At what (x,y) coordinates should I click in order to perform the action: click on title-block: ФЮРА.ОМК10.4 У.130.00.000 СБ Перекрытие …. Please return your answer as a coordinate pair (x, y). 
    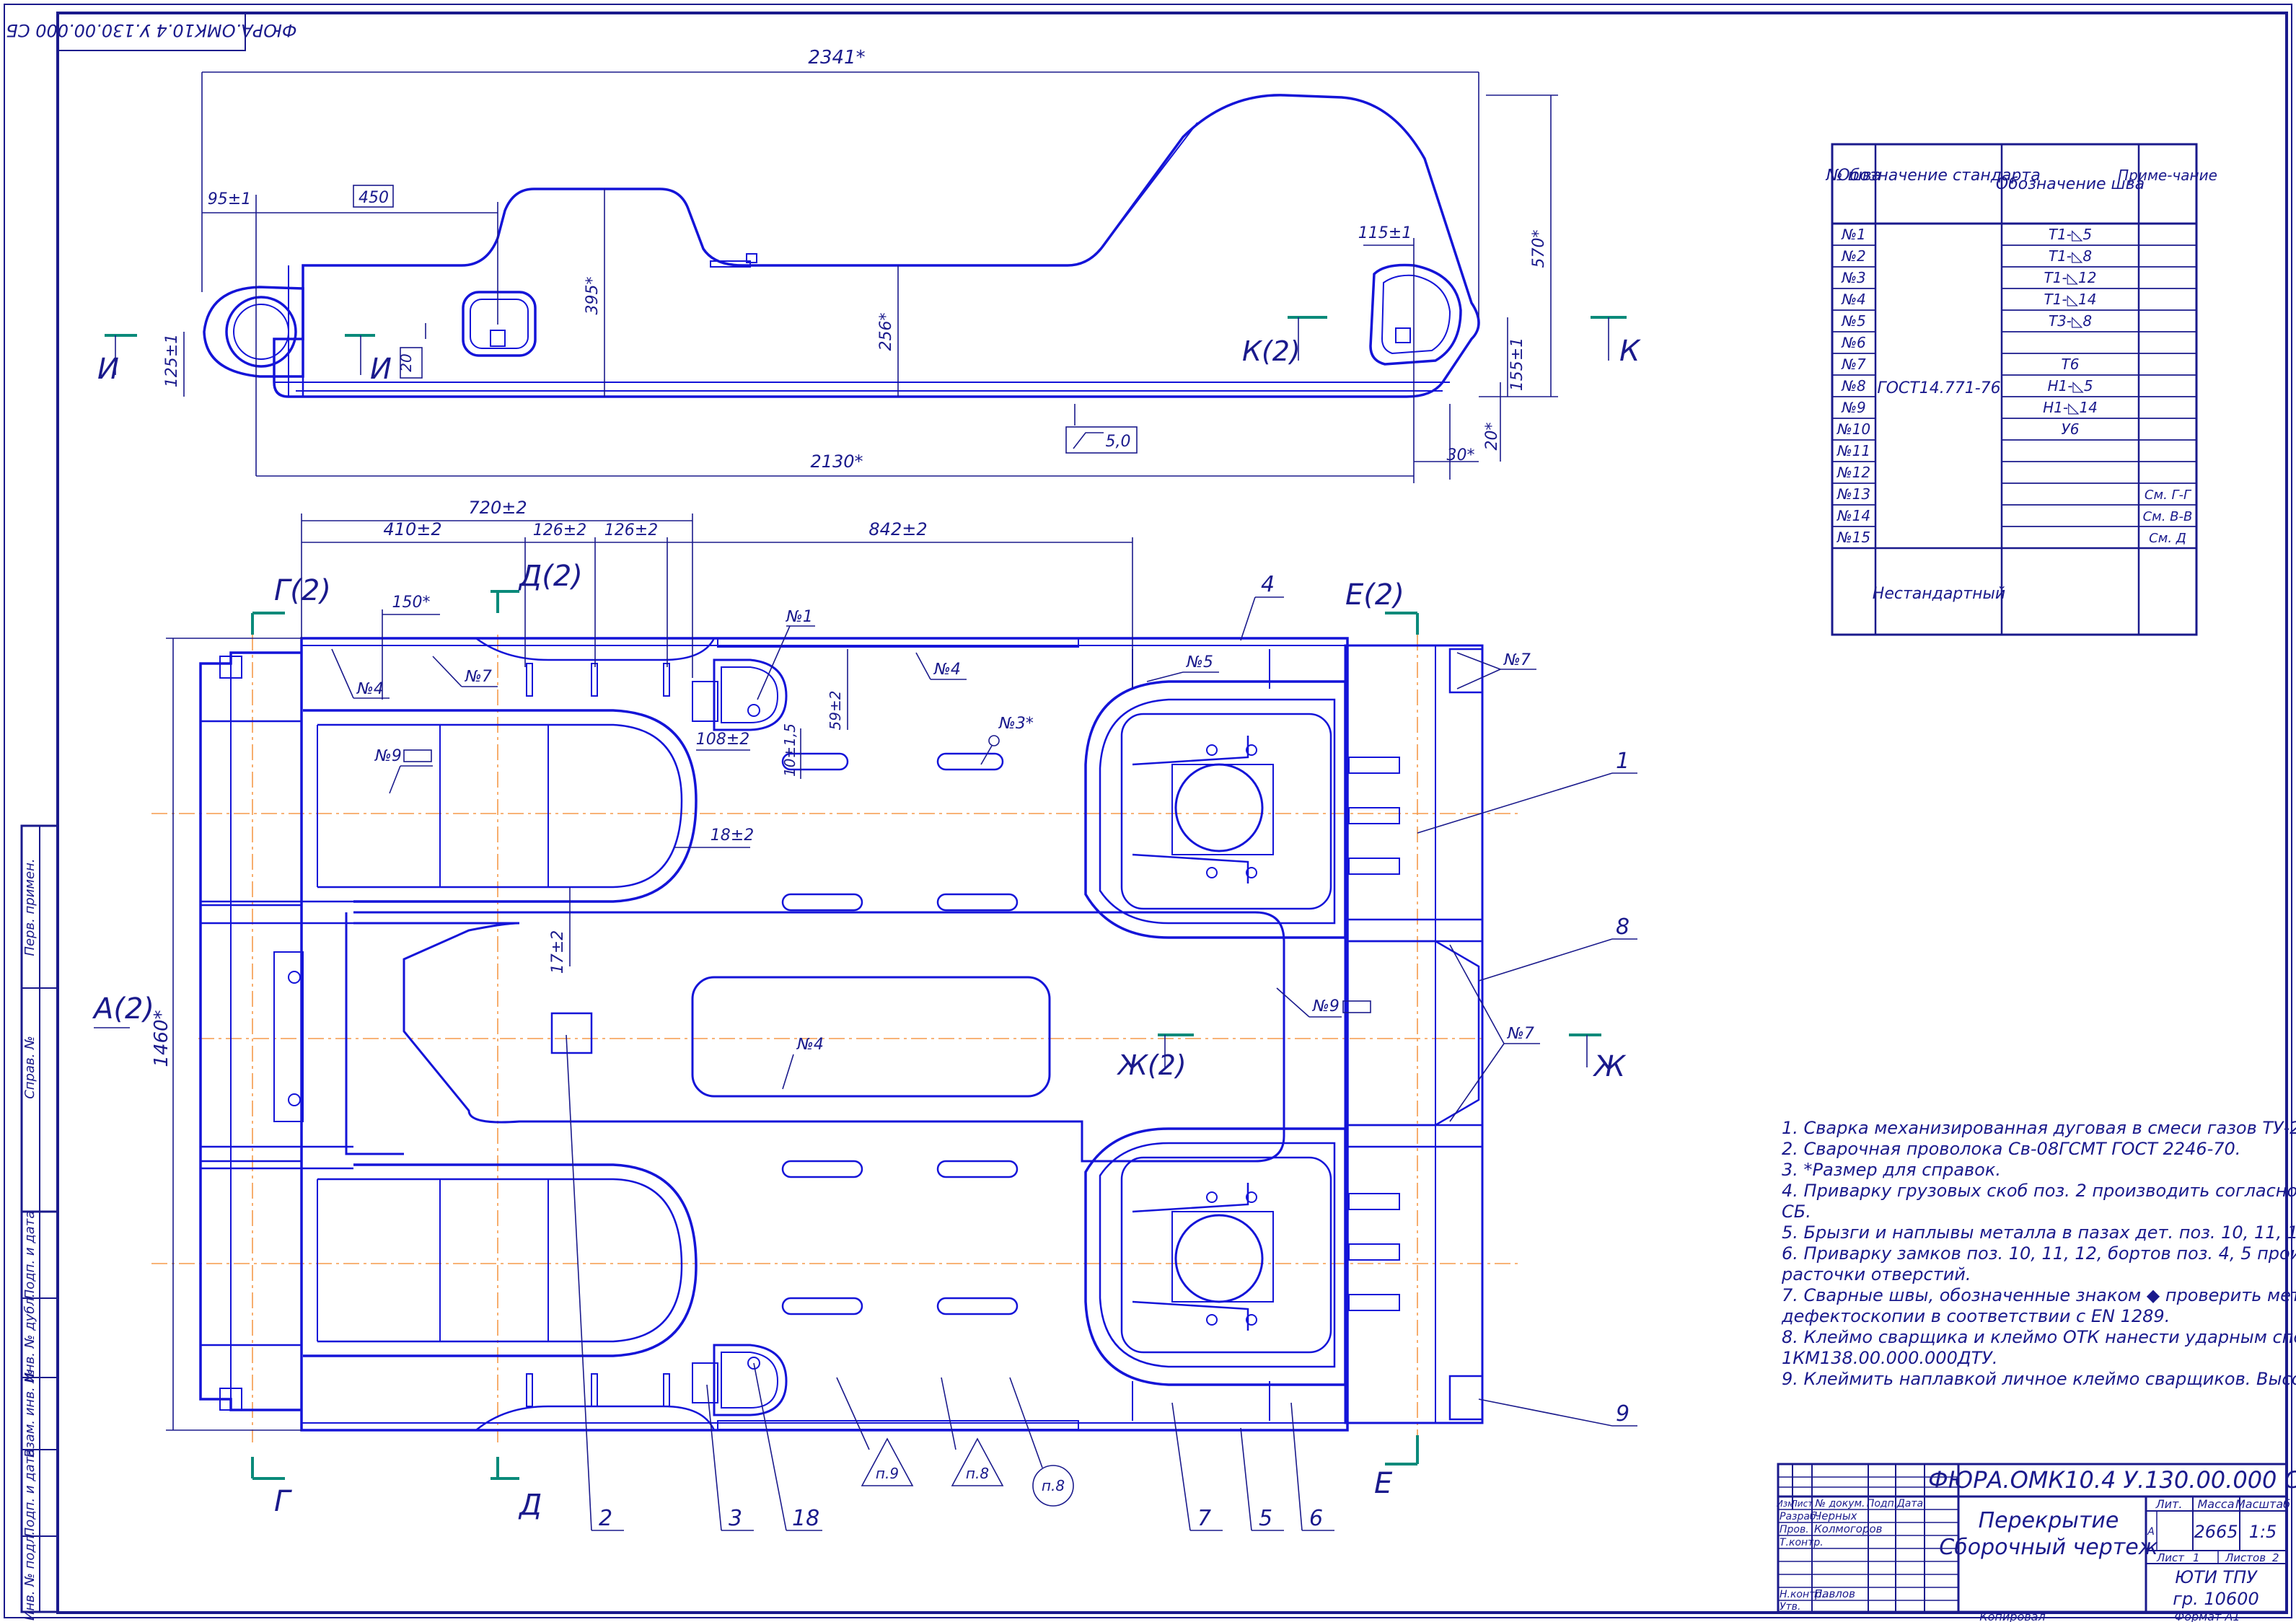
    Looking at the image, I should click on (2036, 1543).